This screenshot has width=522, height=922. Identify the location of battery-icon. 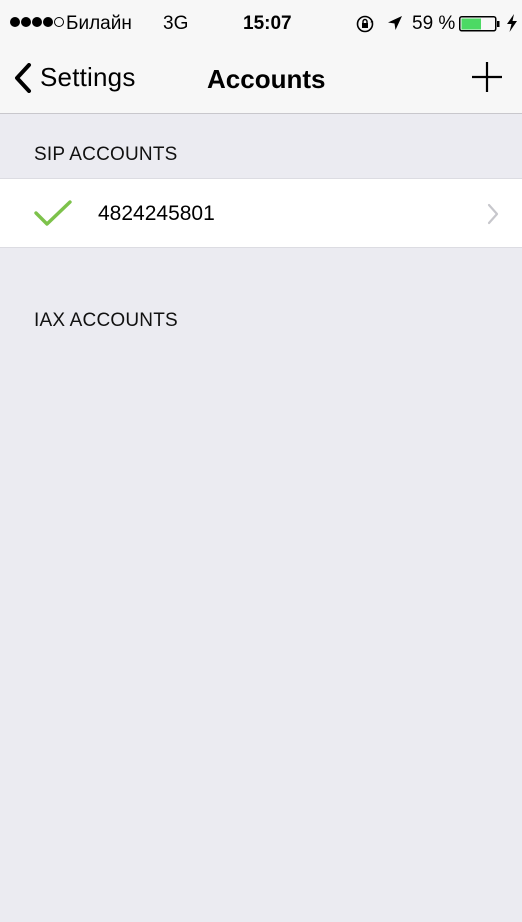
(479, 24).